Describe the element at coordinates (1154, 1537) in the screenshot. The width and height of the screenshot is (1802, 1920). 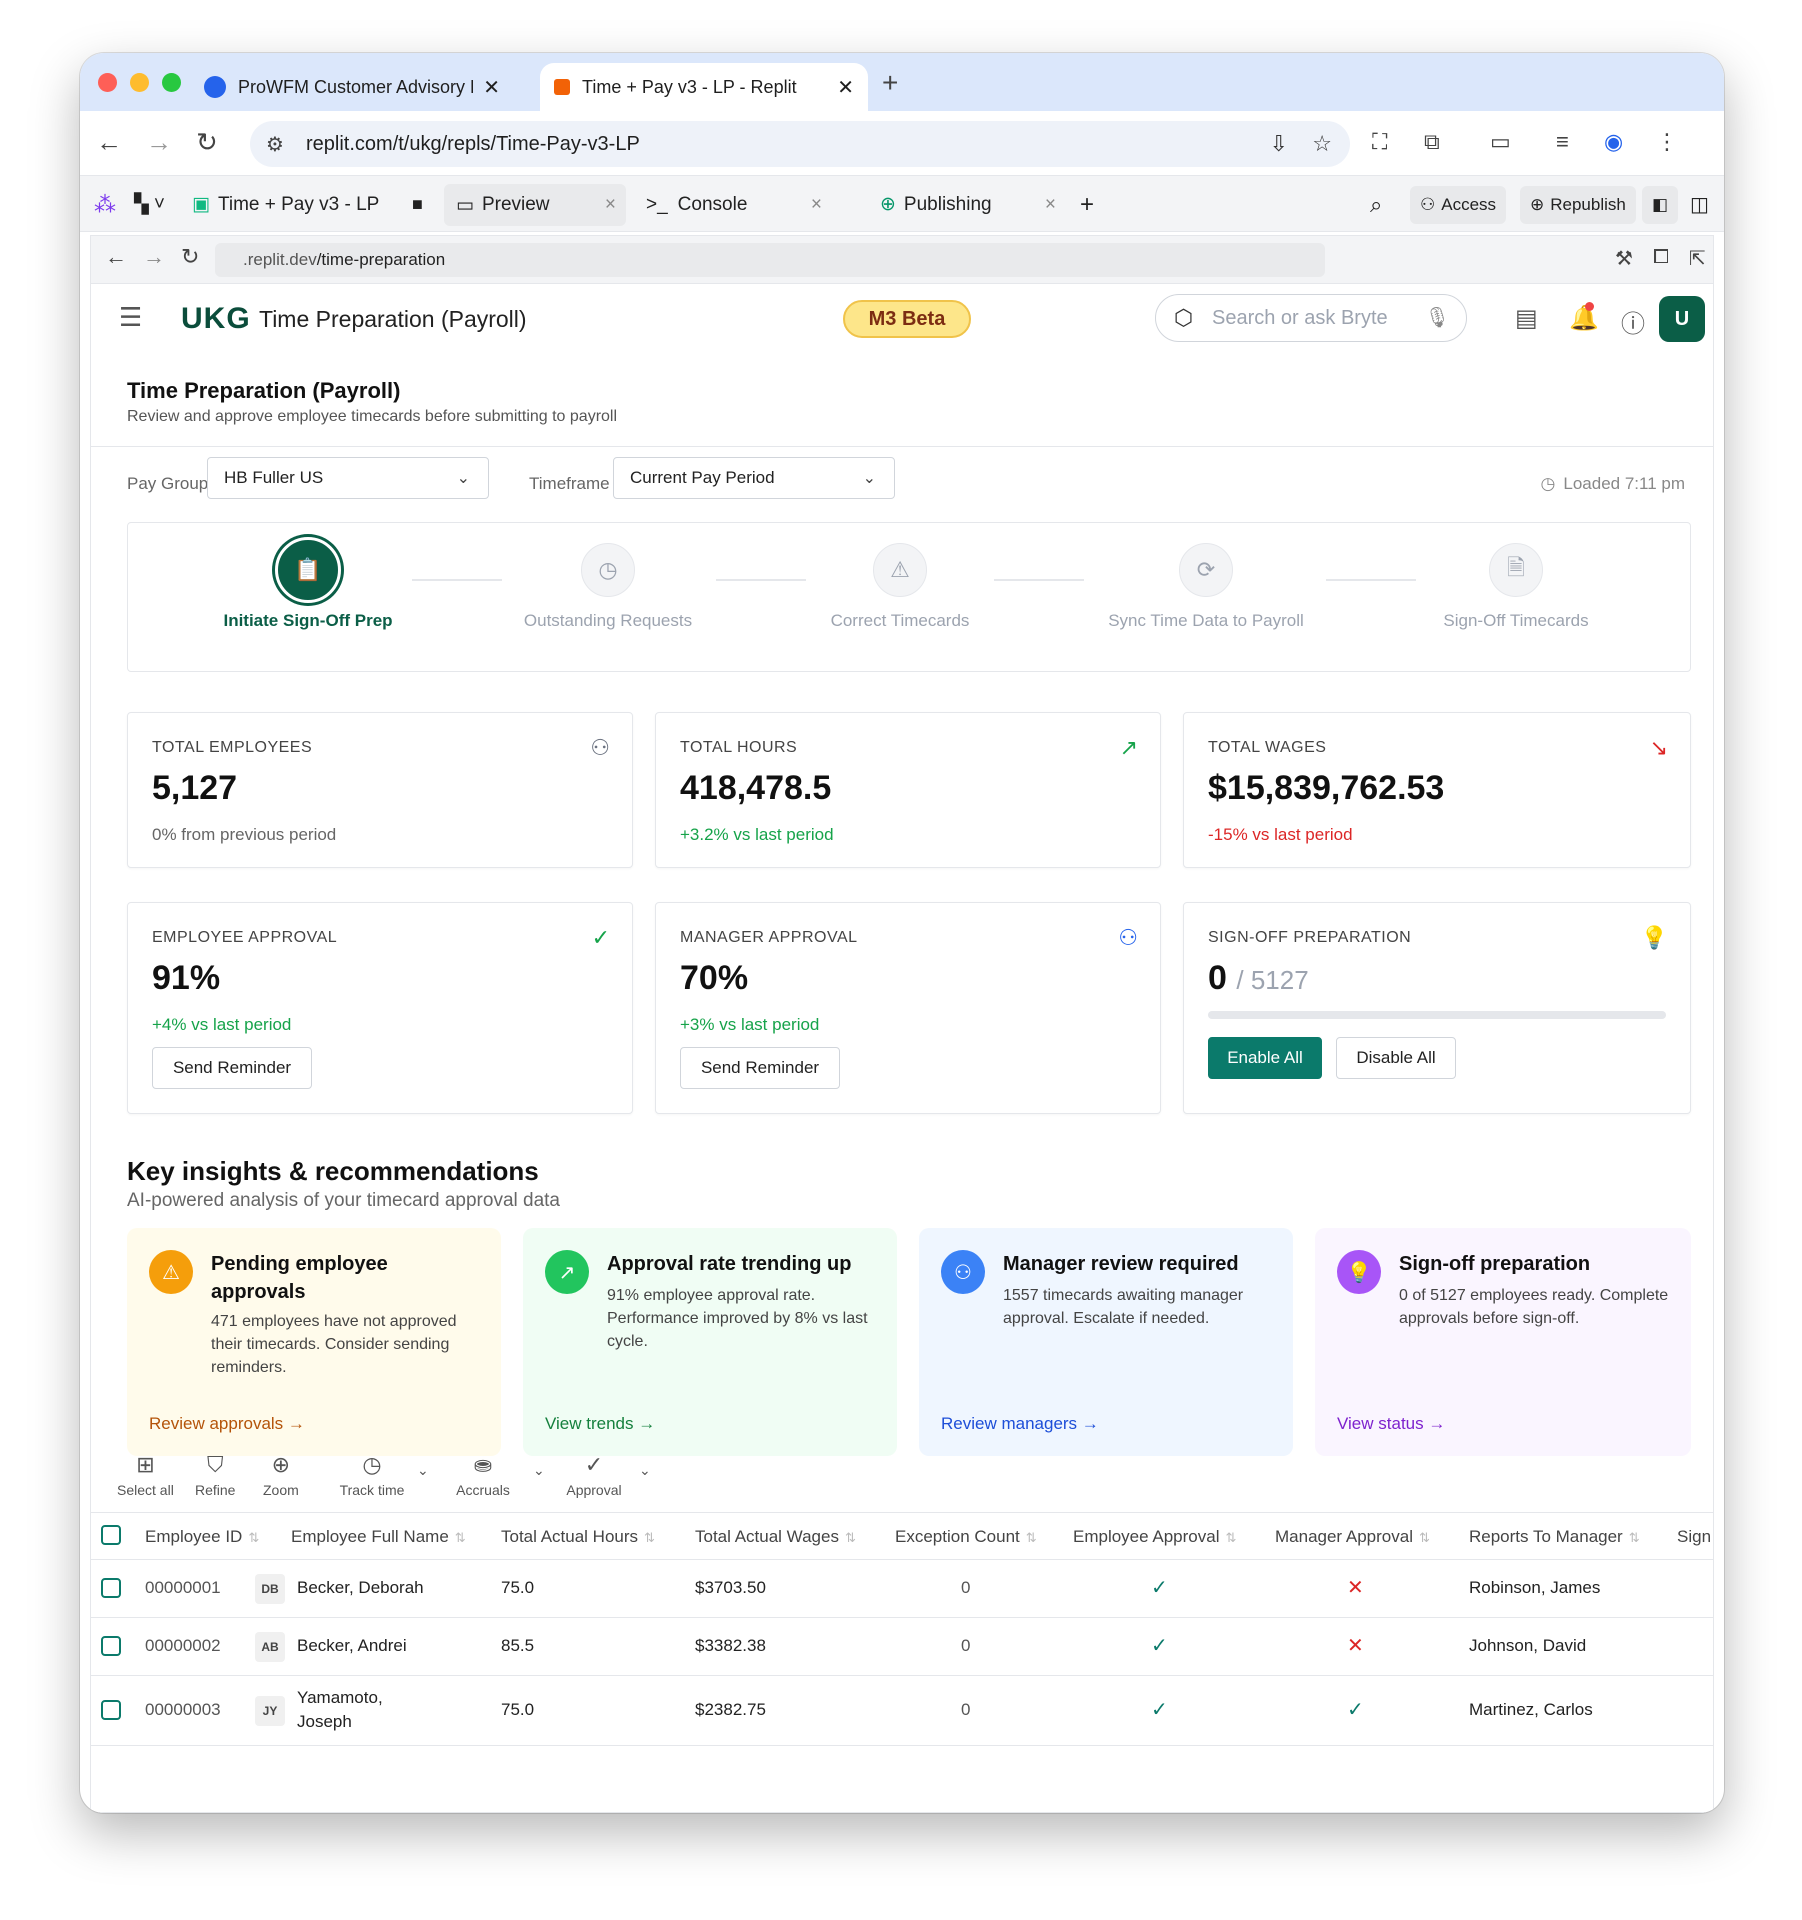
I see `col-employee-approval: Employee Approval ⇅` at that location.